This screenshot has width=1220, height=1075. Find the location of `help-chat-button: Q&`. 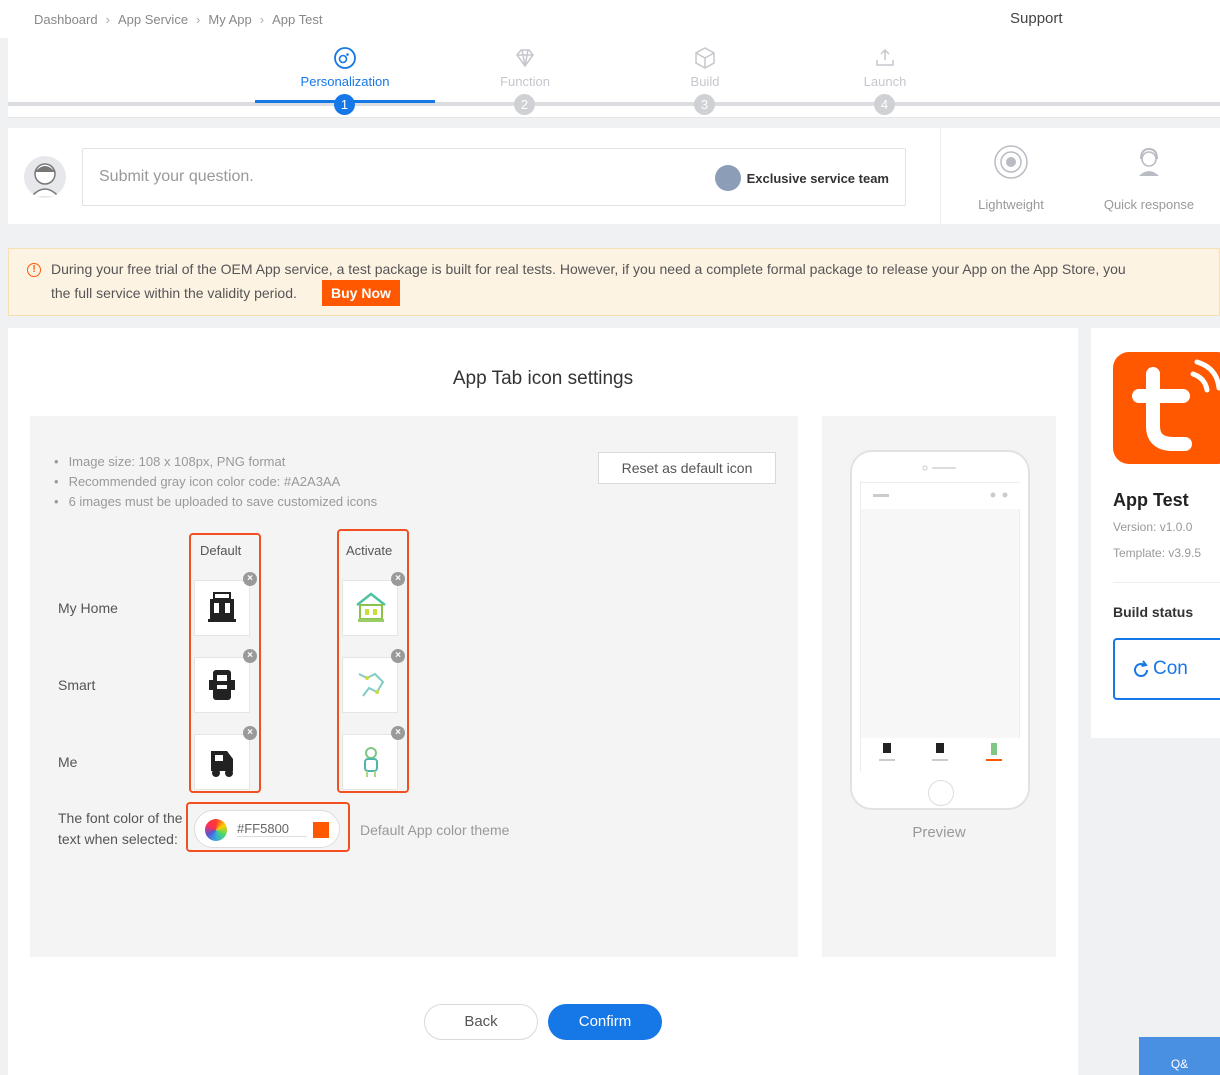

help-chat-button: Q& is located at coordinates (1179, 1056).